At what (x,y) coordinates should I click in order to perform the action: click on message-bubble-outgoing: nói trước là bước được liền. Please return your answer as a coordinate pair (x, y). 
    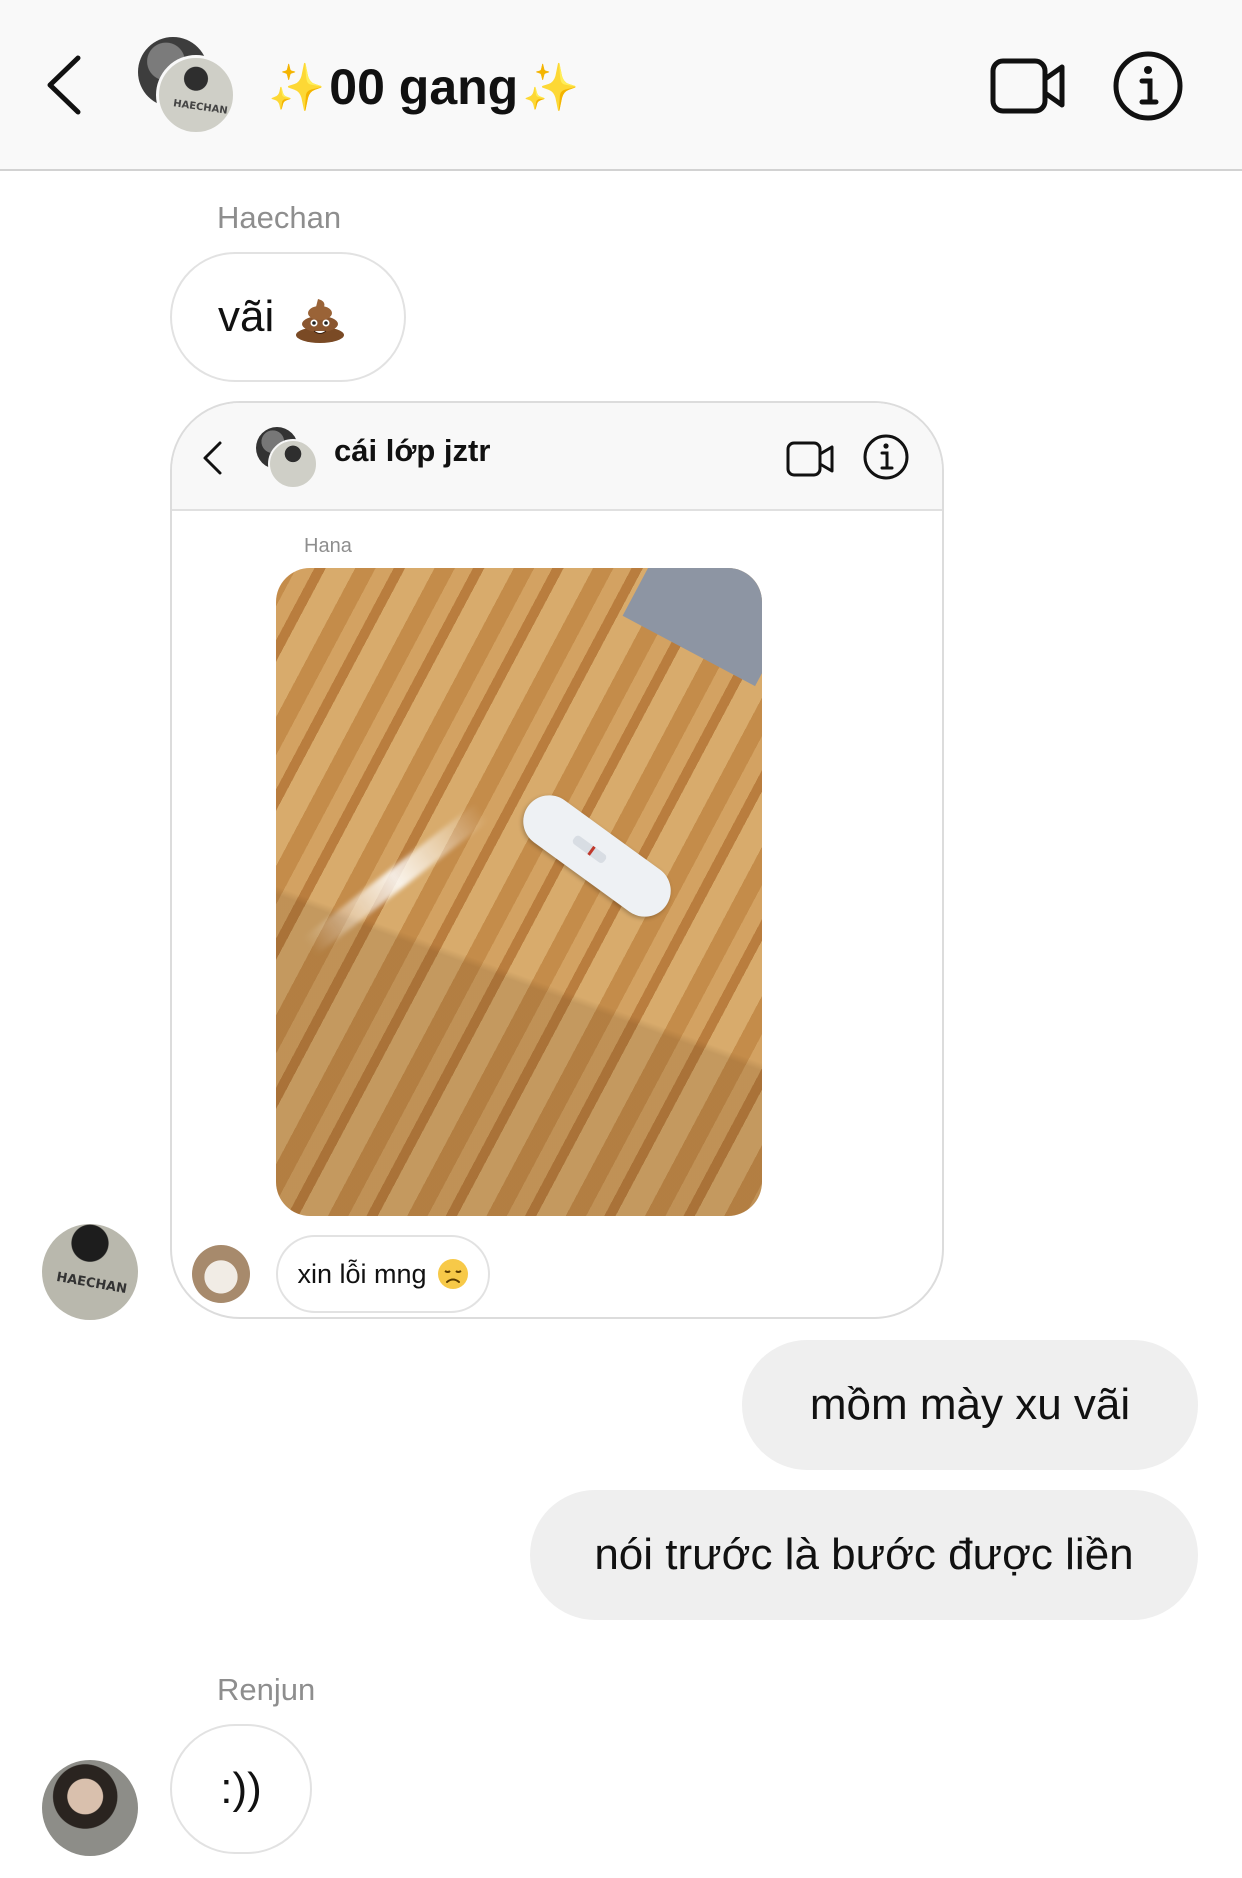
    Looking at the image, I should click on (864, 1555).